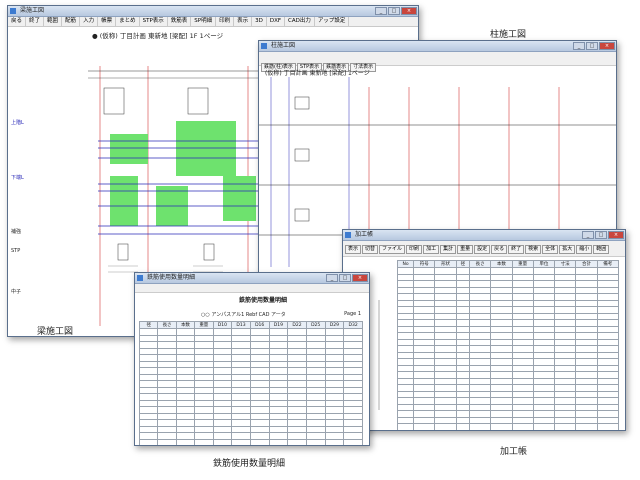 The height and width of the screenshot is (480, 640). Describe the element at coordinates (297, 325) in the screenshot. I see `summary-column-header: D22` at that location.